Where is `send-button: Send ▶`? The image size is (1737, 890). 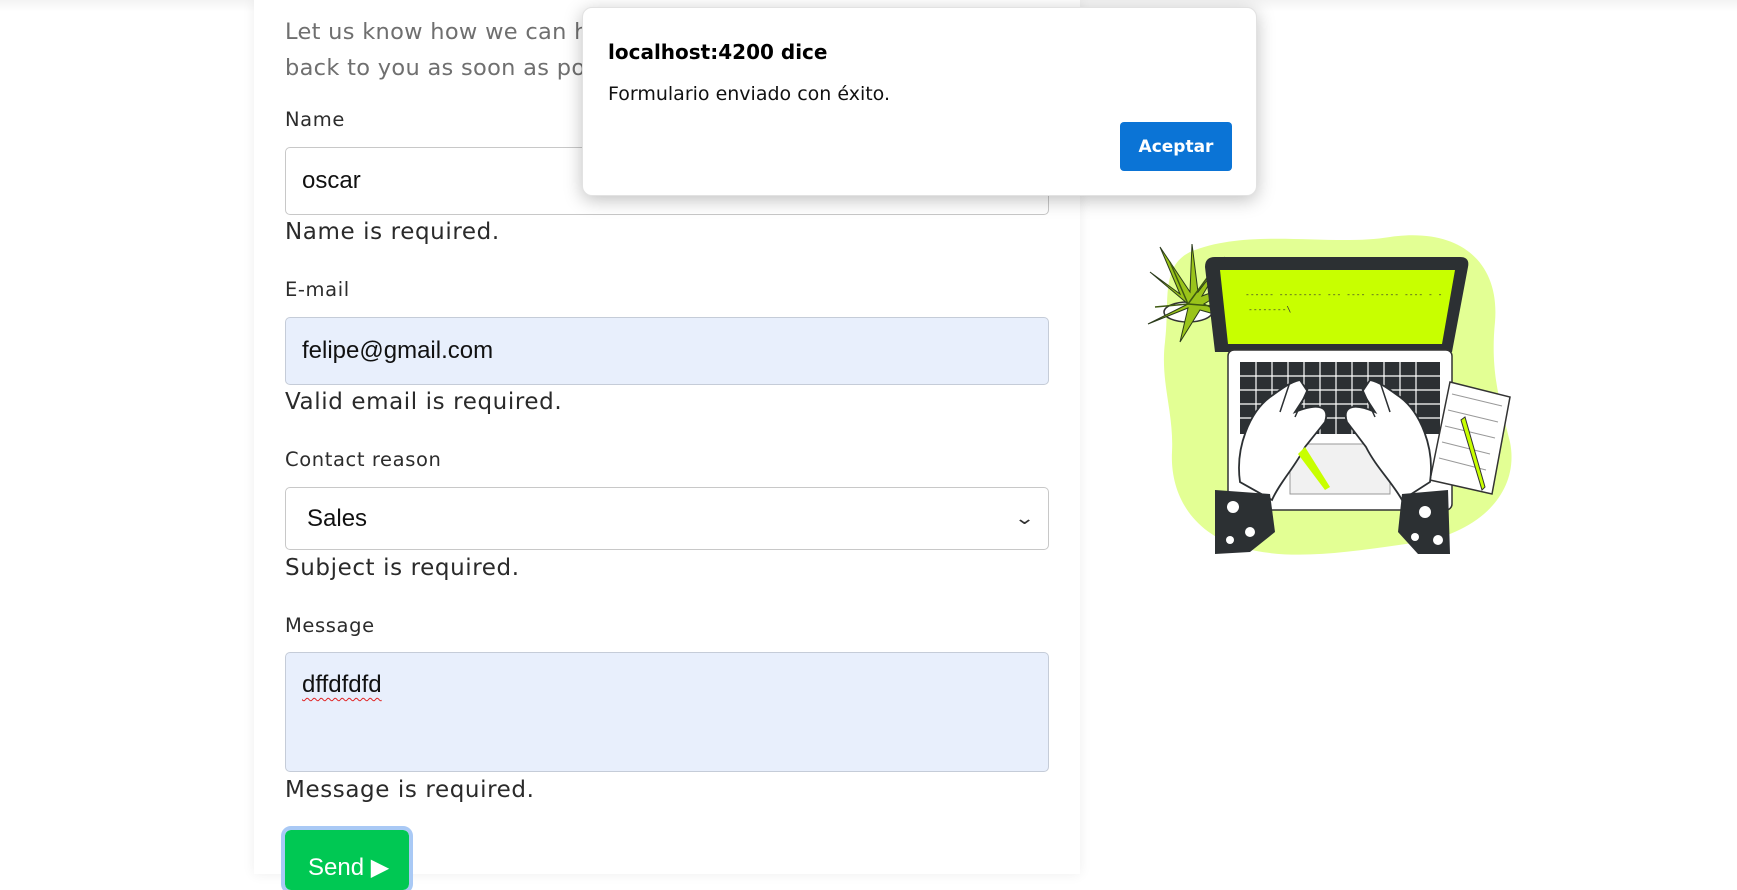
send-button: Send ▶ is located at coordinates (347, 858).